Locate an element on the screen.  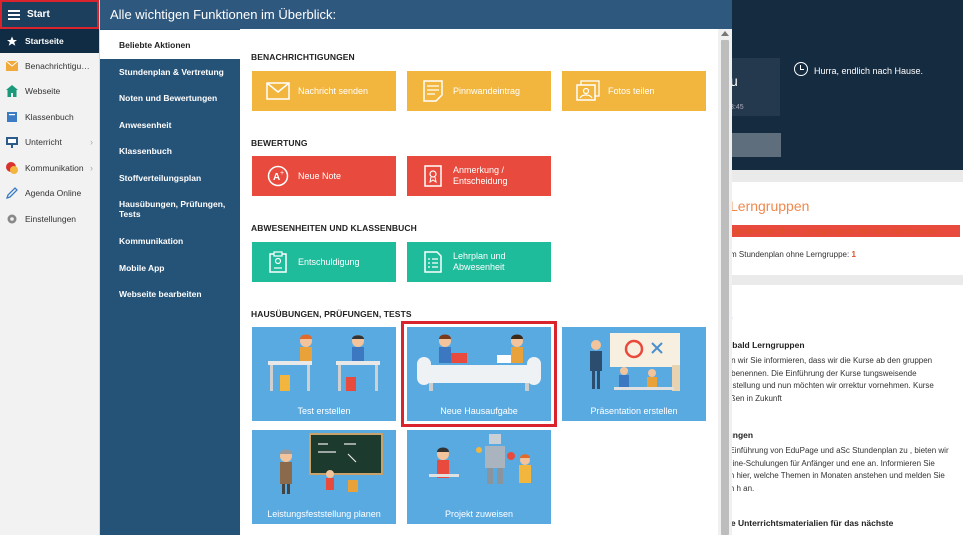
checklist-icon is located at coordinates (433, 262).